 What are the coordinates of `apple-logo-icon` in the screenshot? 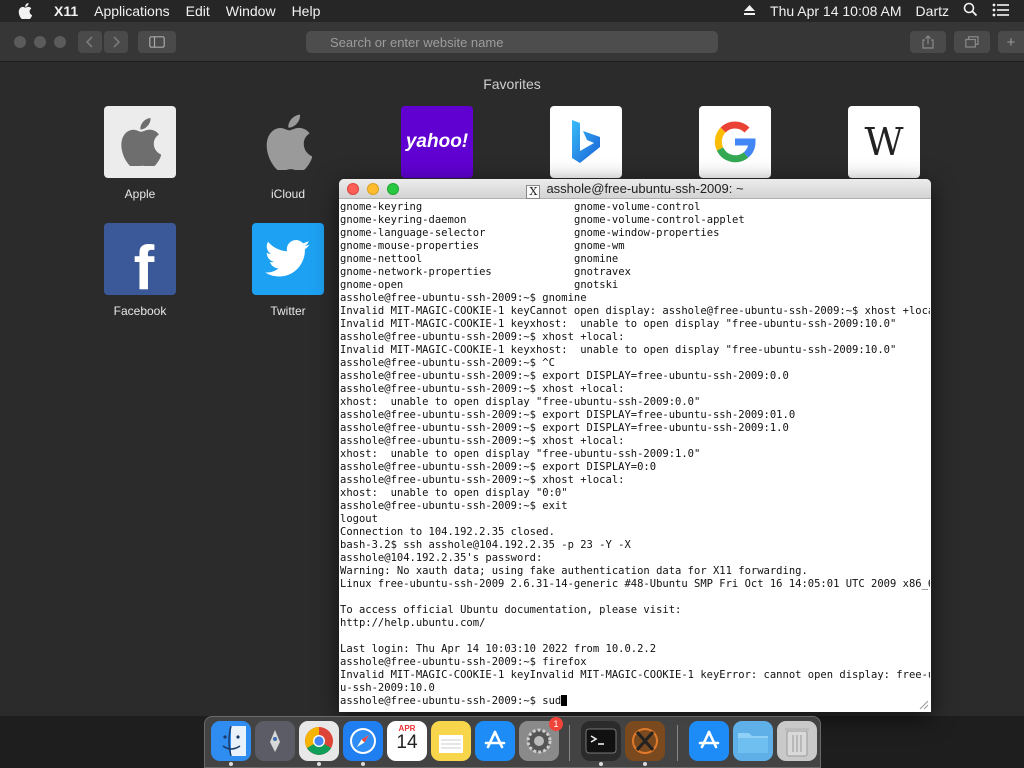 It's located at (289, 142).